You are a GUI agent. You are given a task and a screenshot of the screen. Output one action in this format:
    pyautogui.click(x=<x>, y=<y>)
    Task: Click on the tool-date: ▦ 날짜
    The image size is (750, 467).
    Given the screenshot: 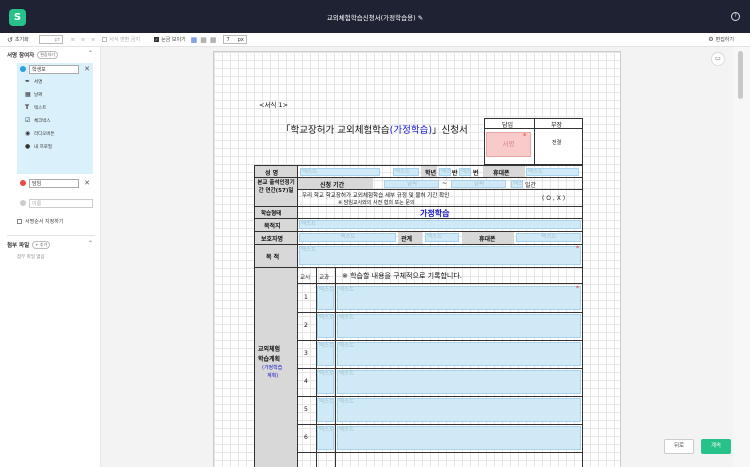 What is the action you would take?
    pyautogui.click(x=55, y=94)
    